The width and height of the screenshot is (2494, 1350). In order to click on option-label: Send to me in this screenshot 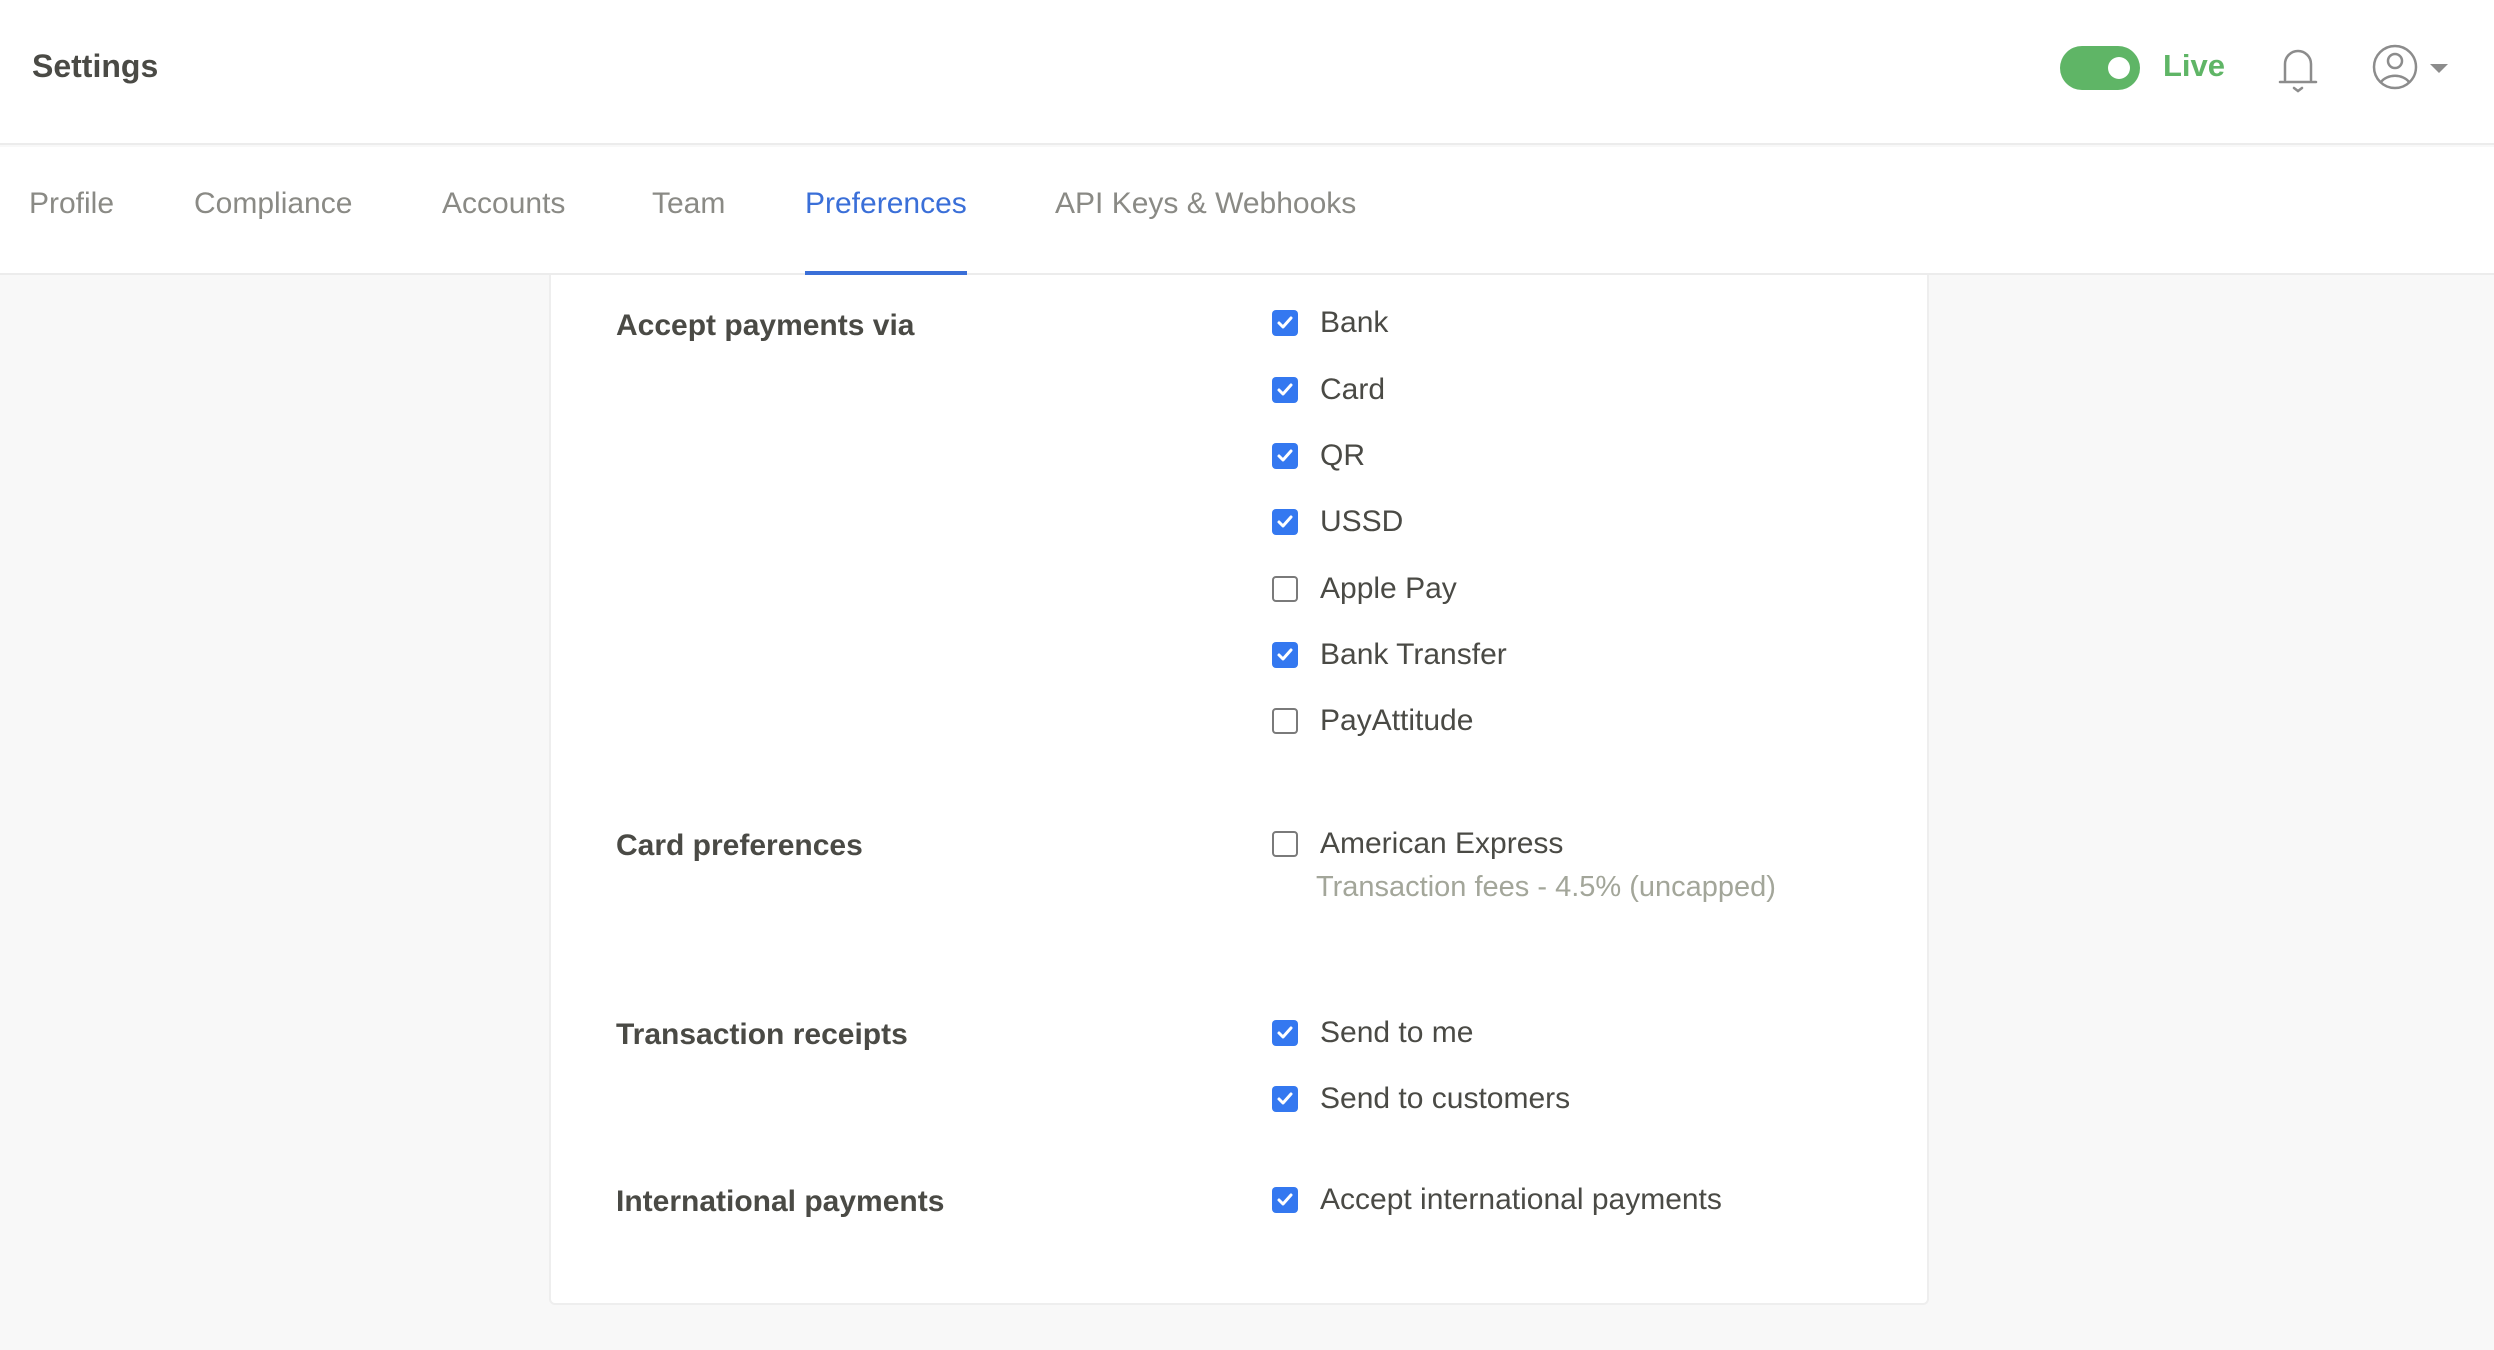, I will do `click(1397, 1032)`.